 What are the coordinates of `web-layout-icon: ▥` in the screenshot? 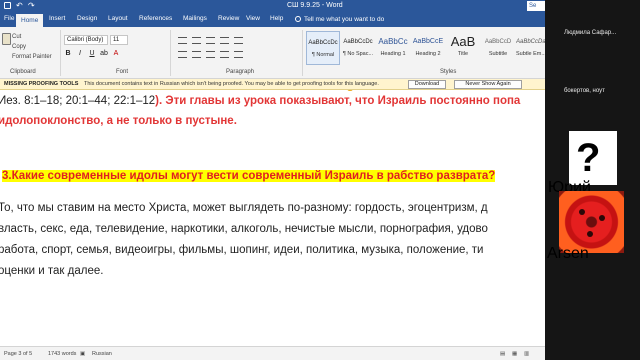 It's located at (526, 354).